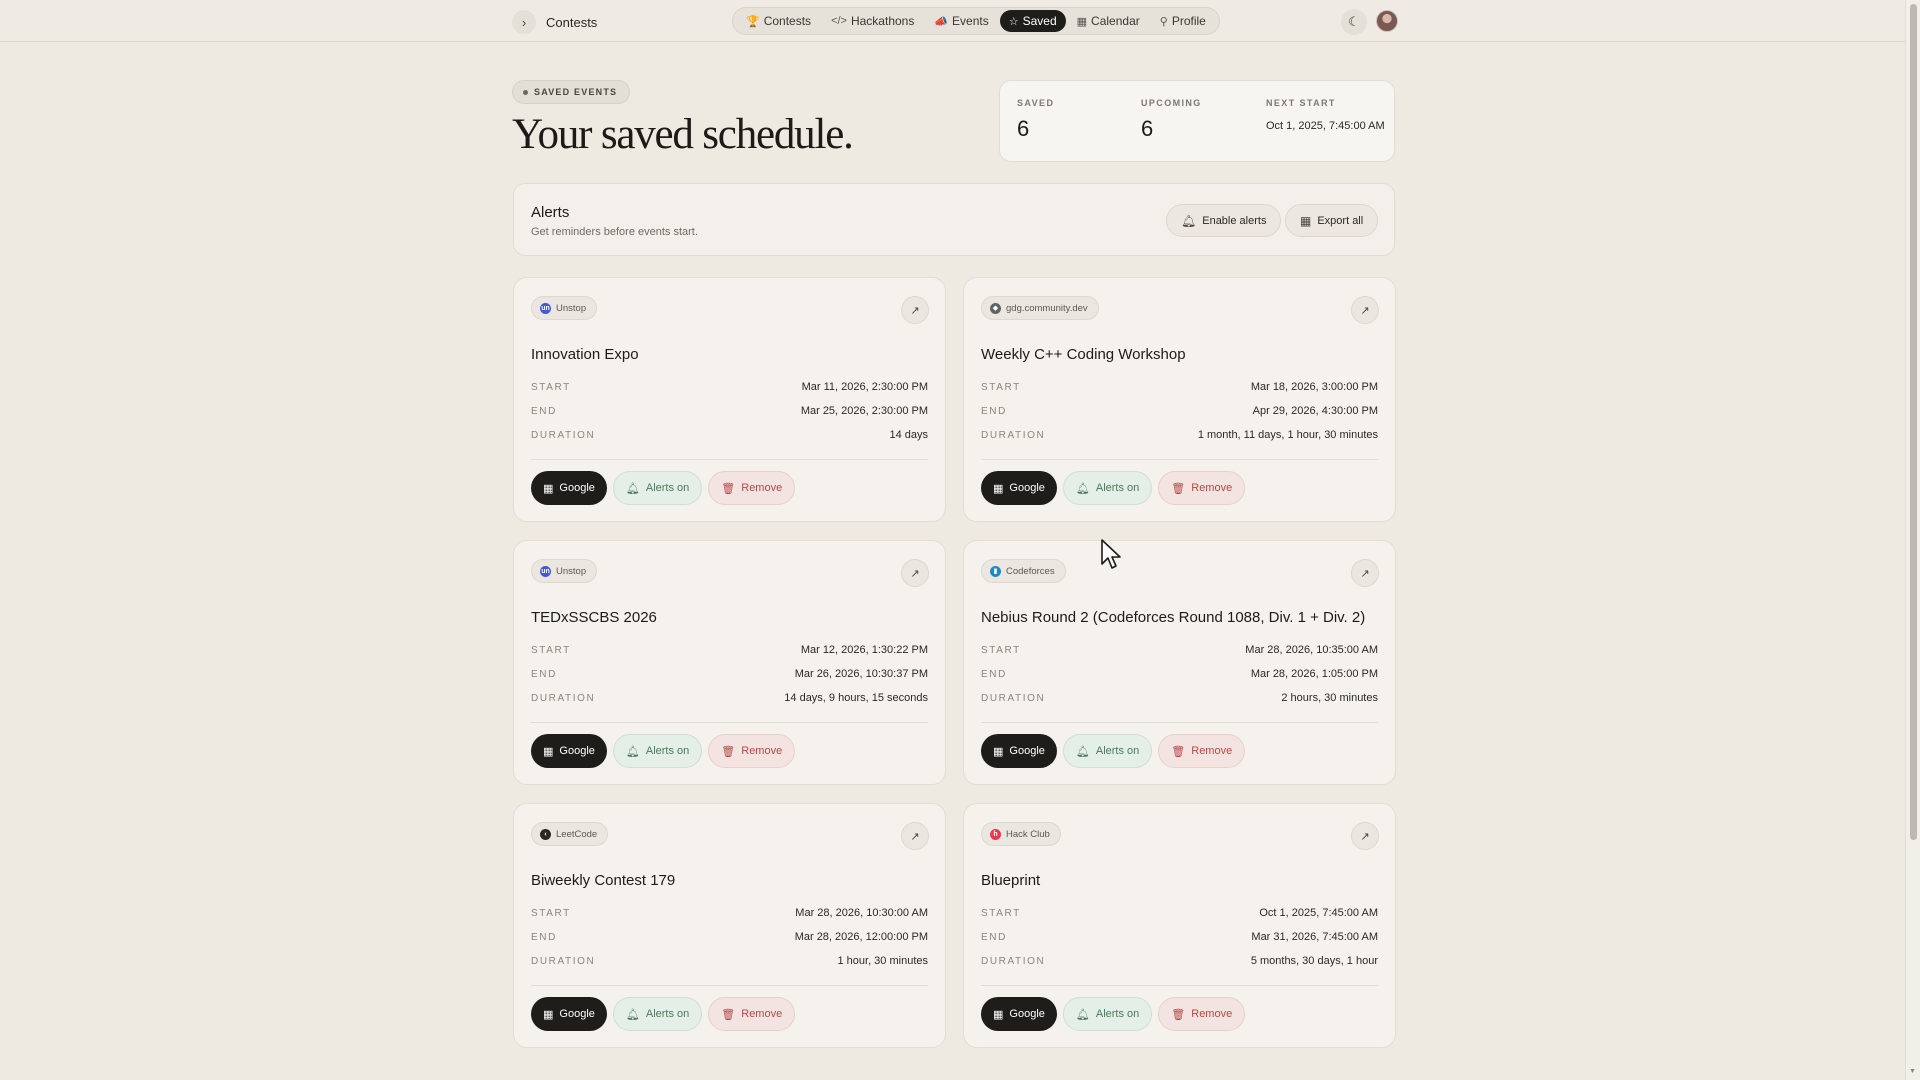 This screenshot has width=1920, height=1080. What do you see at coordinates (729, 674) in the screenshot?
I see `end-row: END Mar 26, 2026, 10:30:37 PM` at bounding box center [729, 674].